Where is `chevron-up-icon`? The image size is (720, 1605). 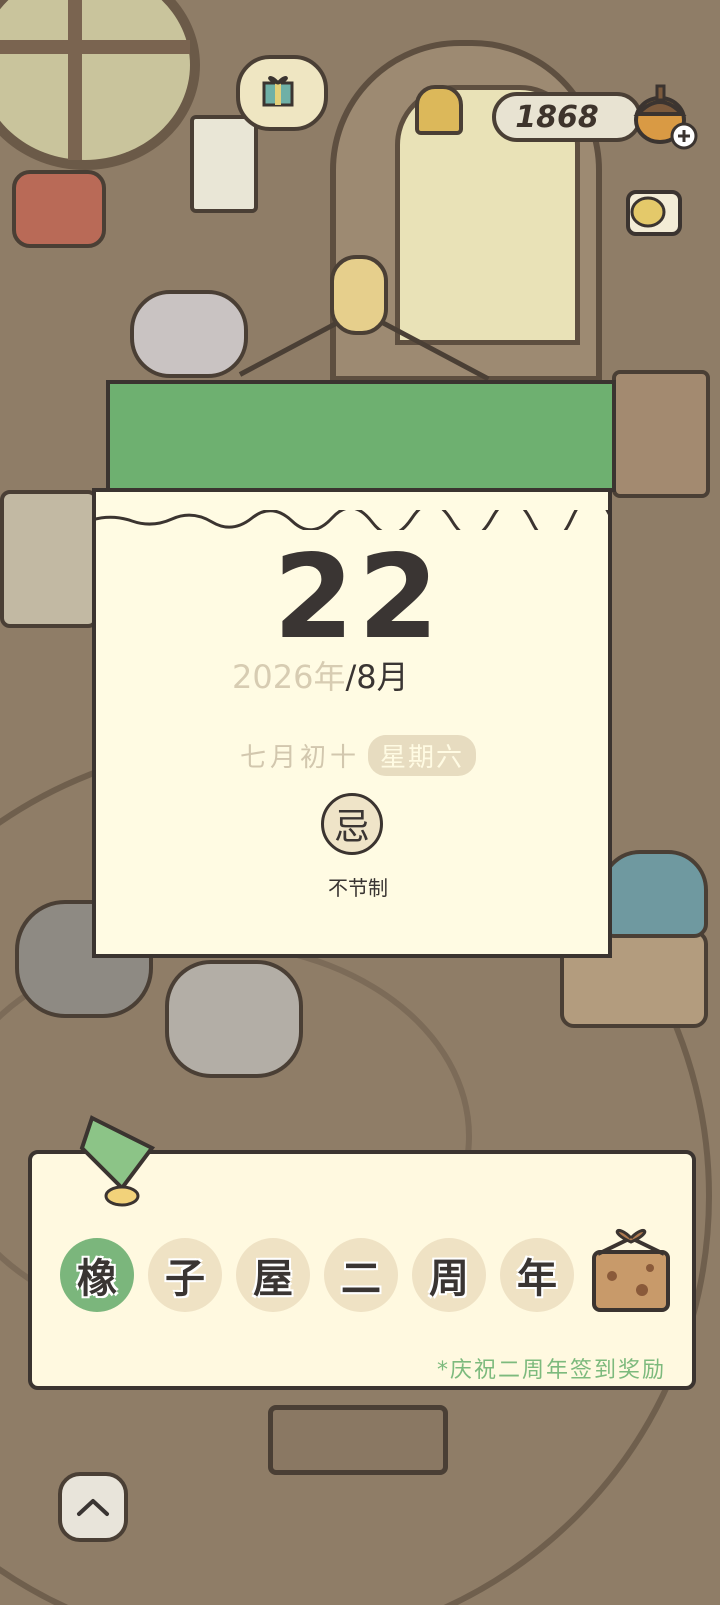
chevron-up-icon is located at coordinates (93, 1507).